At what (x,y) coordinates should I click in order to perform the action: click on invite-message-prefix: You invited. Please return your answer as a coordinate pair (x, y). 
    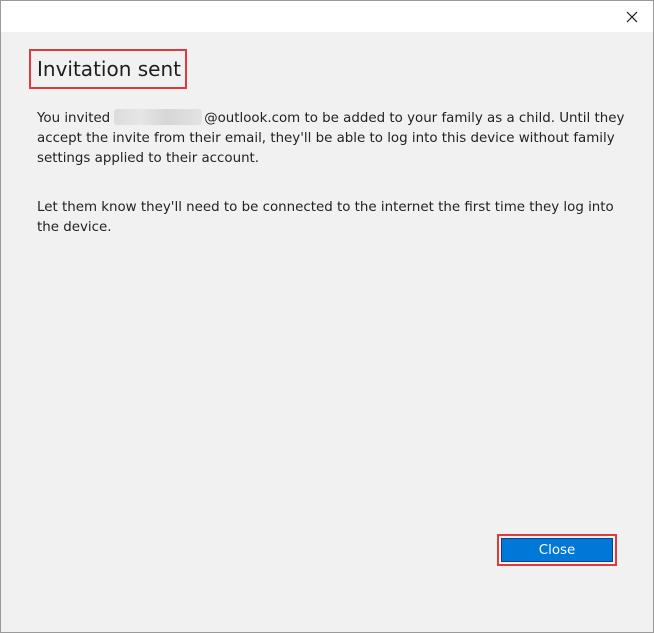
    Looking at the image, I should click on (74, 118).